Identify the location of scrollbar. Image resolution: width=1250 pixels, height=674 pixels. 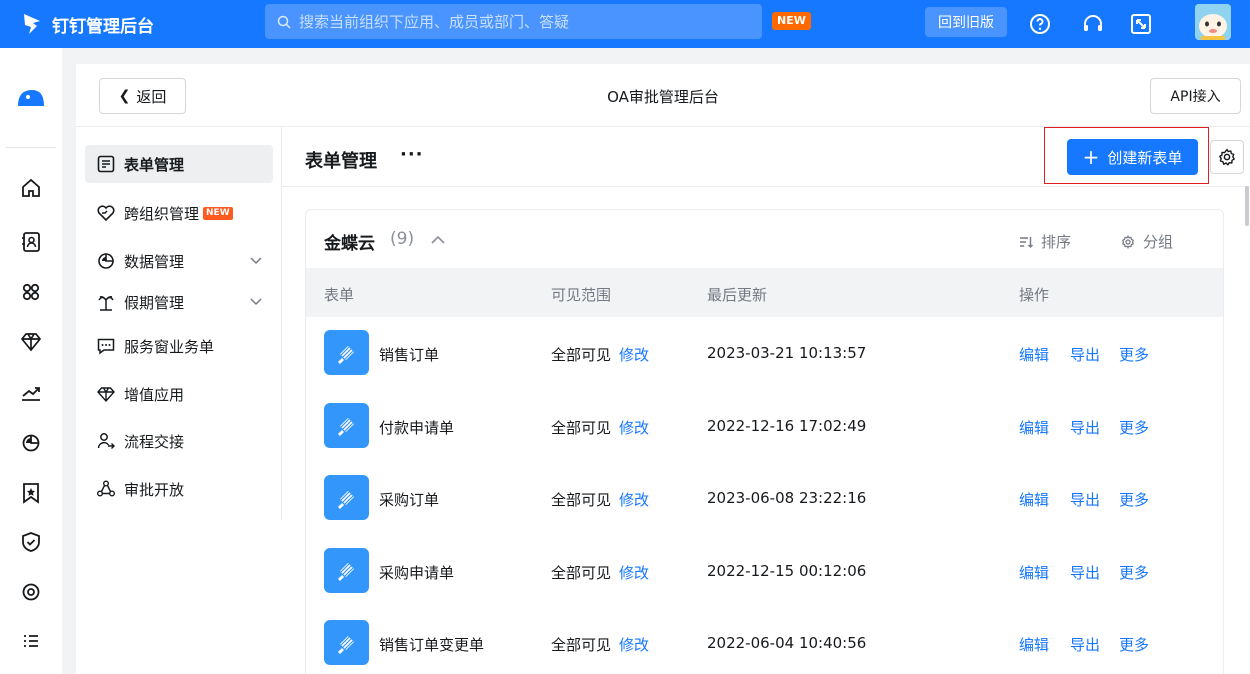
(1247, 206).